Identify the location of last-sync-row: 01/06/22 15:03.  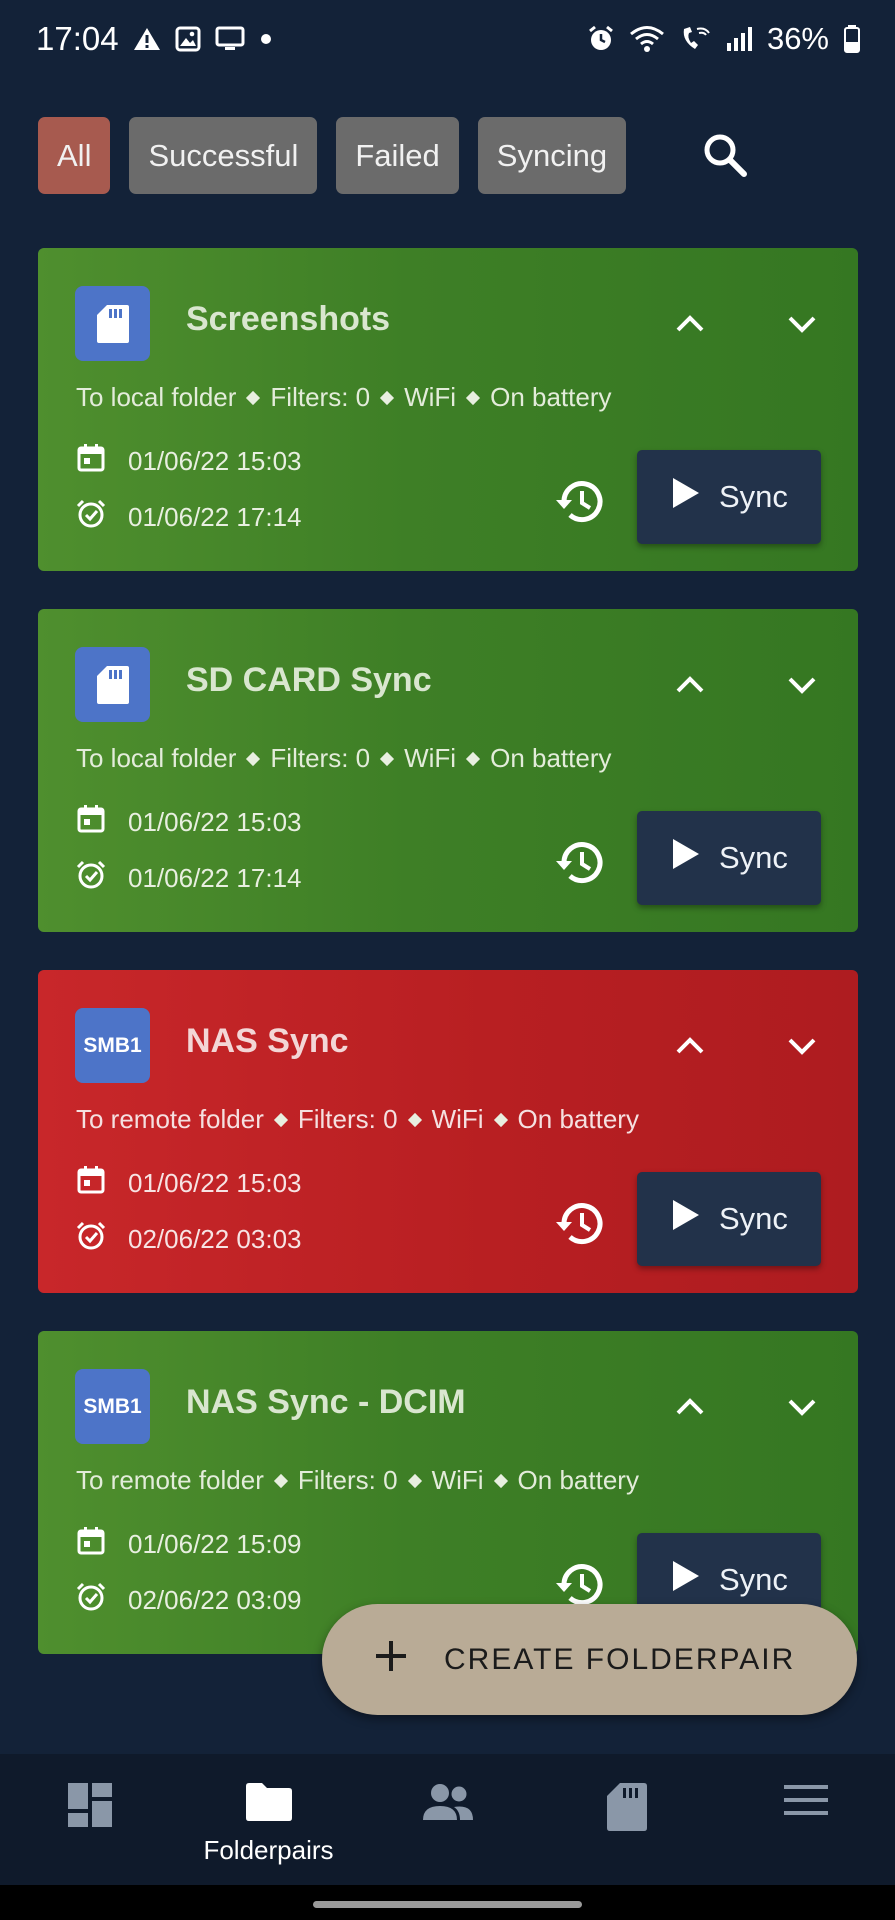
(189, 1183).